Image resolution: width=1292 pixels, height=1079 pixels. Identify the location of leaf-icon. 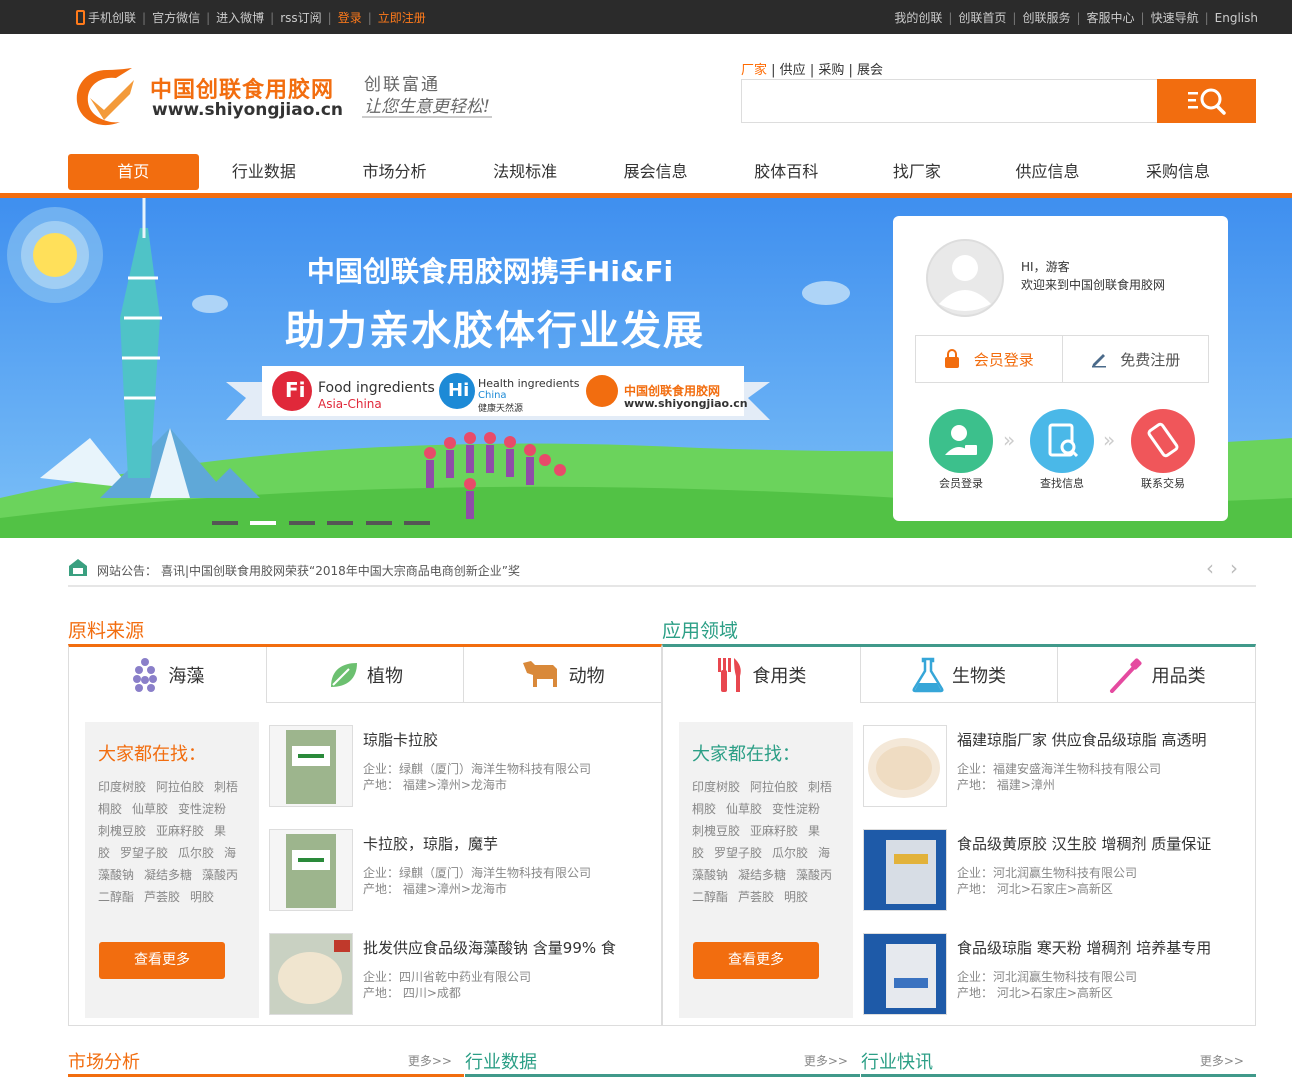
(344, 674).